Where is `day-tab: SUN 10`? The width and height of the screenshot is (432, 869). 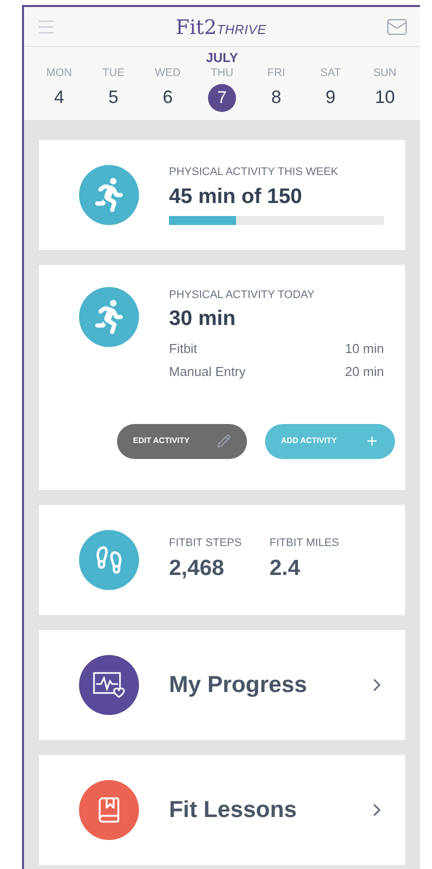
day-tab: SUN 10 is located at coordinates (385, 88).